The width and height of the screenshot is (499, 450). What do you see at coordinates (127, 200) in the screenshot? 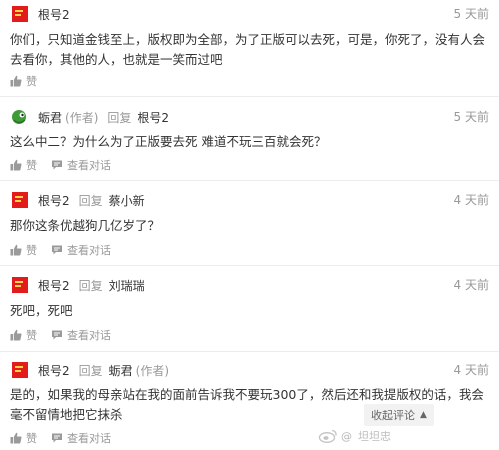
I see `reply-target-name: 蔡小新` at bounding box center [127, 200].